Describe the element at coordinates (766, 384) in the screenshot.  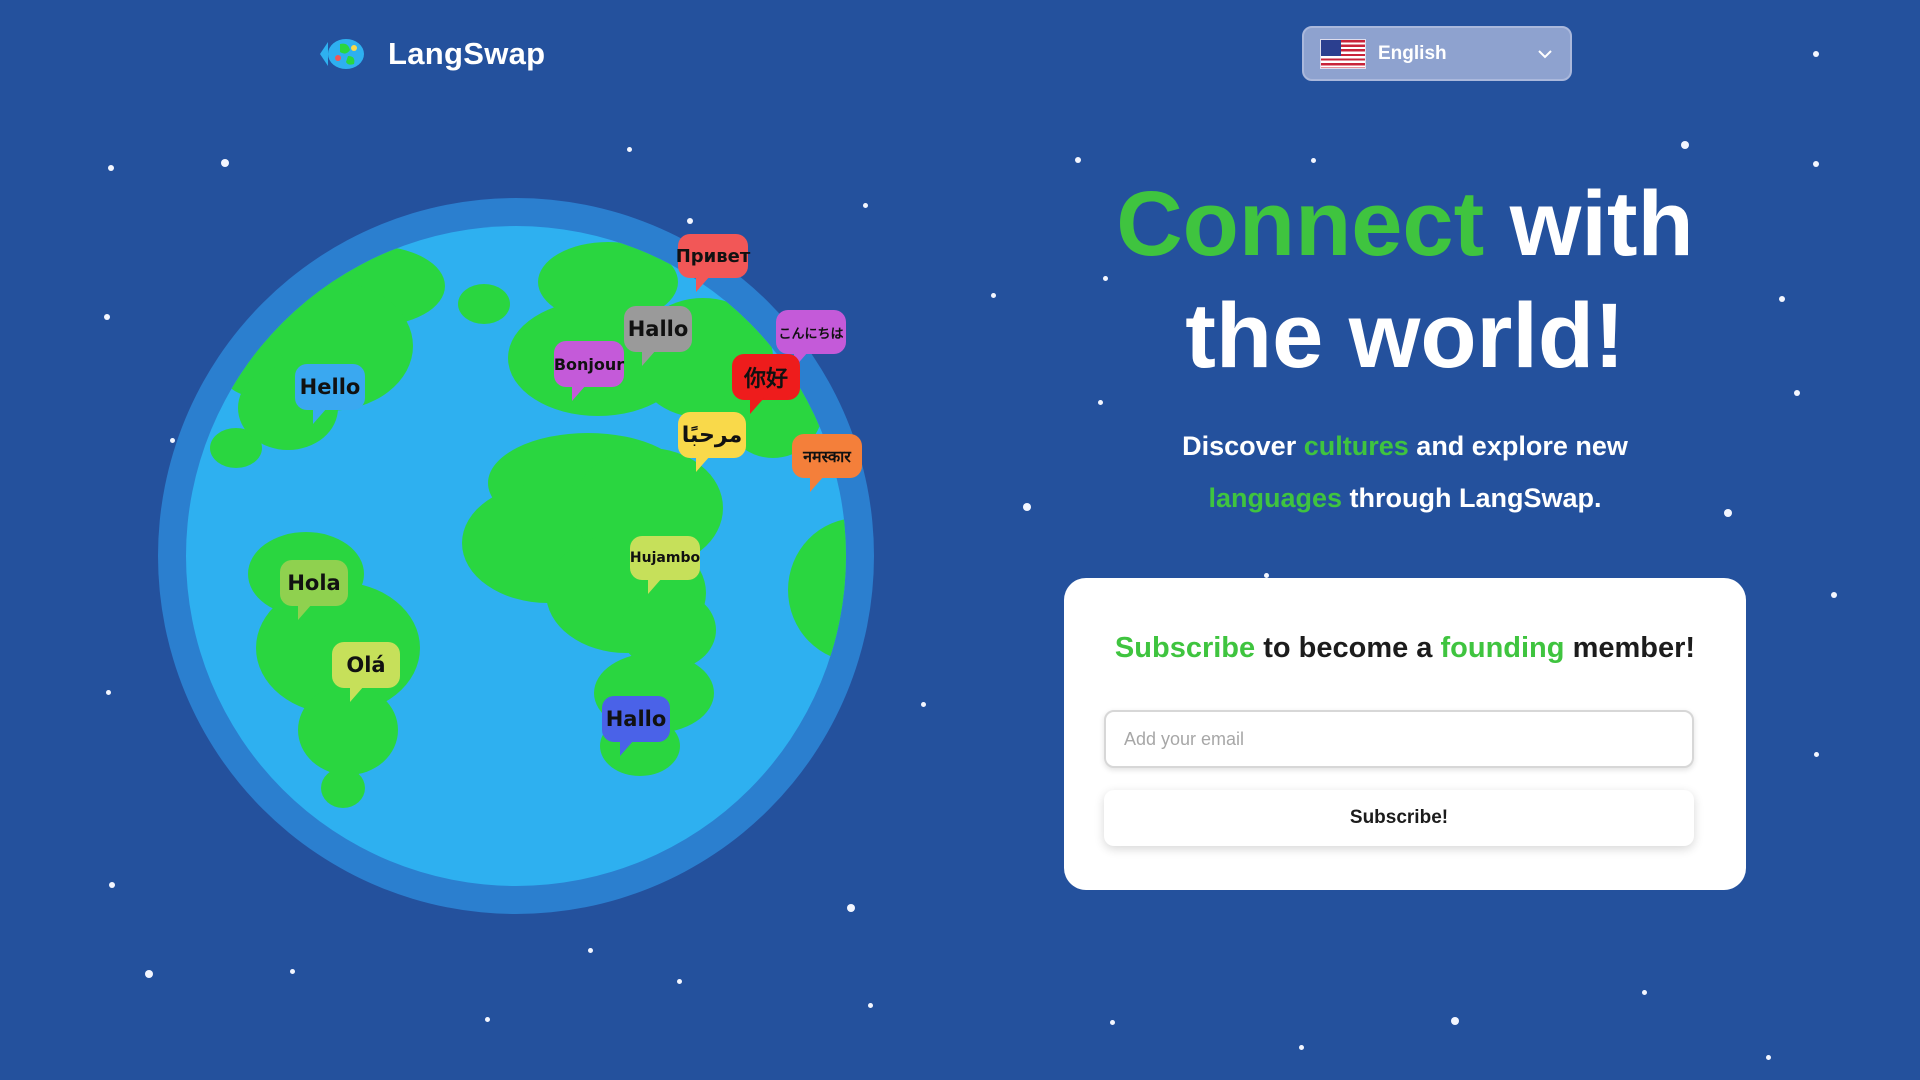
I see `greeting-bubble: 你好` at that location.